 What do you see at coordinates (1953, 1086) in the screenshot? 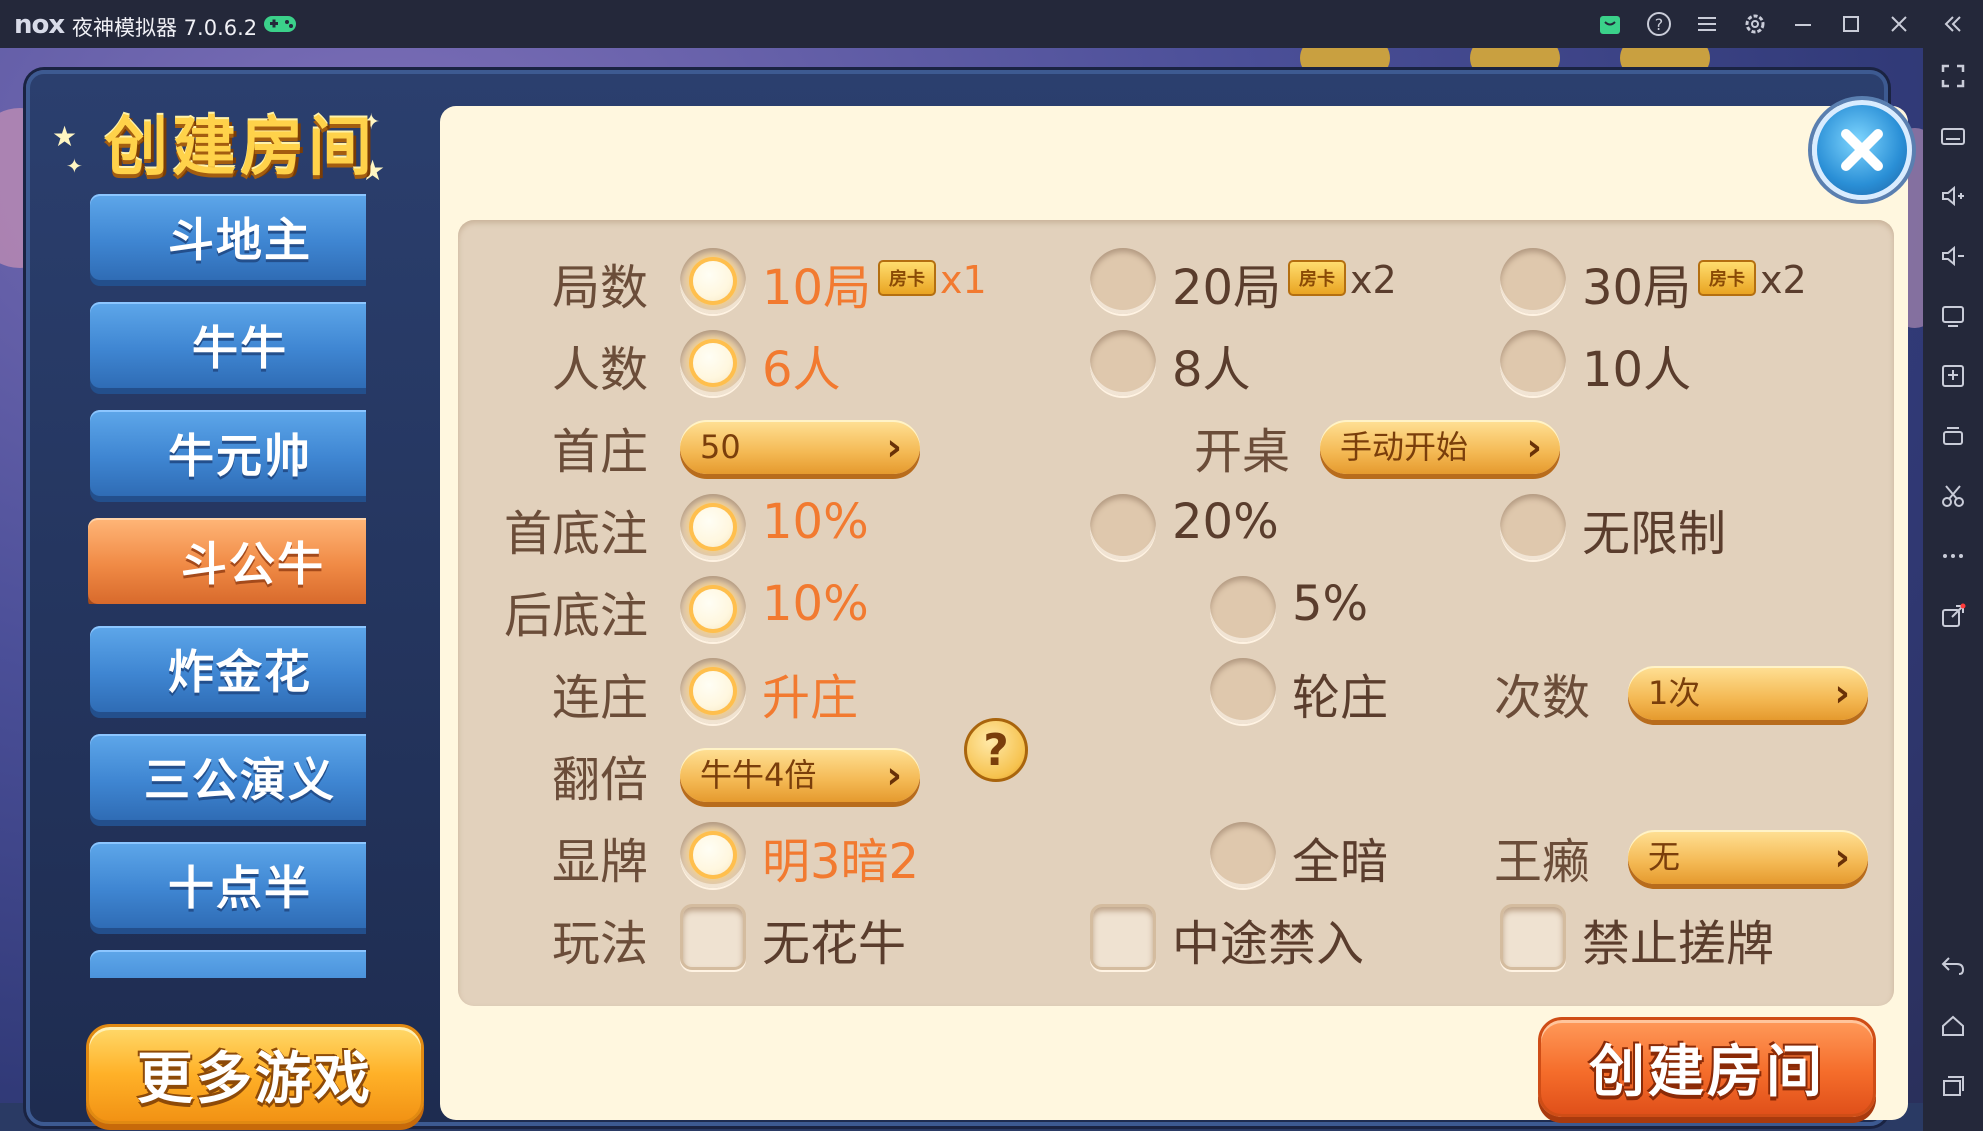
I see `recent-apps-icon` at bounding box center [1953, 1086].